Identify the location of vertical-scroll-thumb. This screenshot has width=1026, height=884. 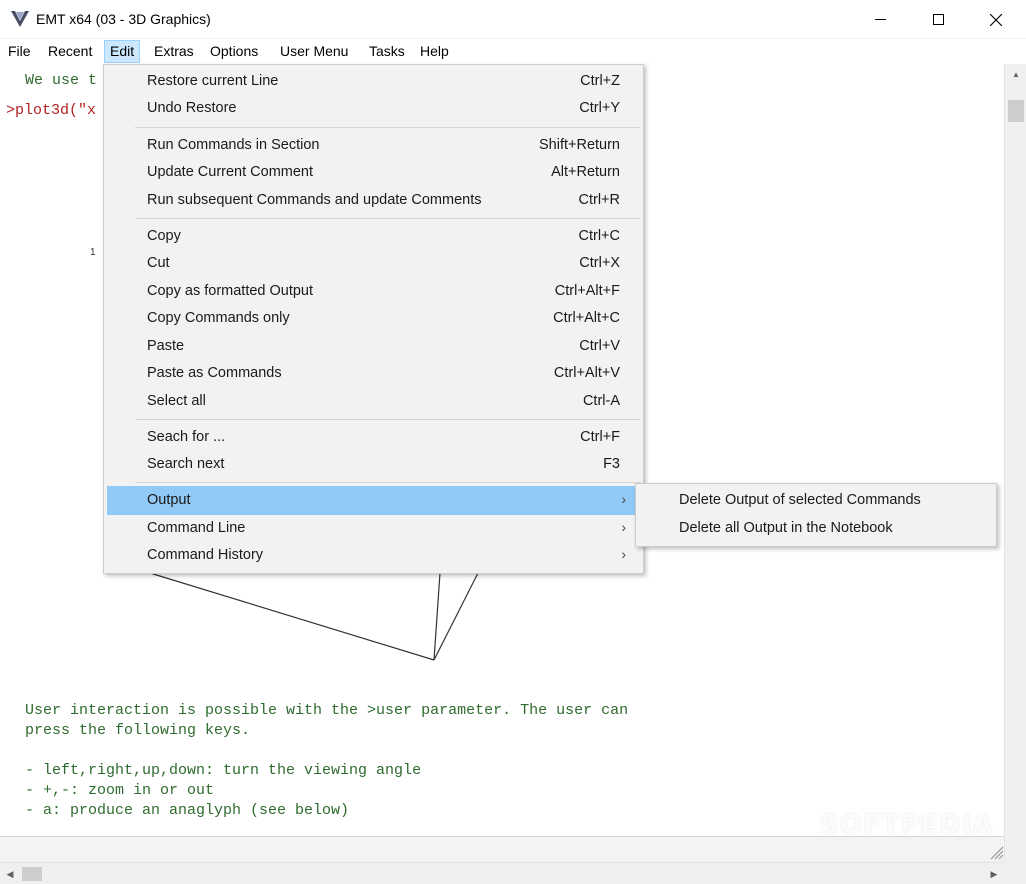
(1016, 111).